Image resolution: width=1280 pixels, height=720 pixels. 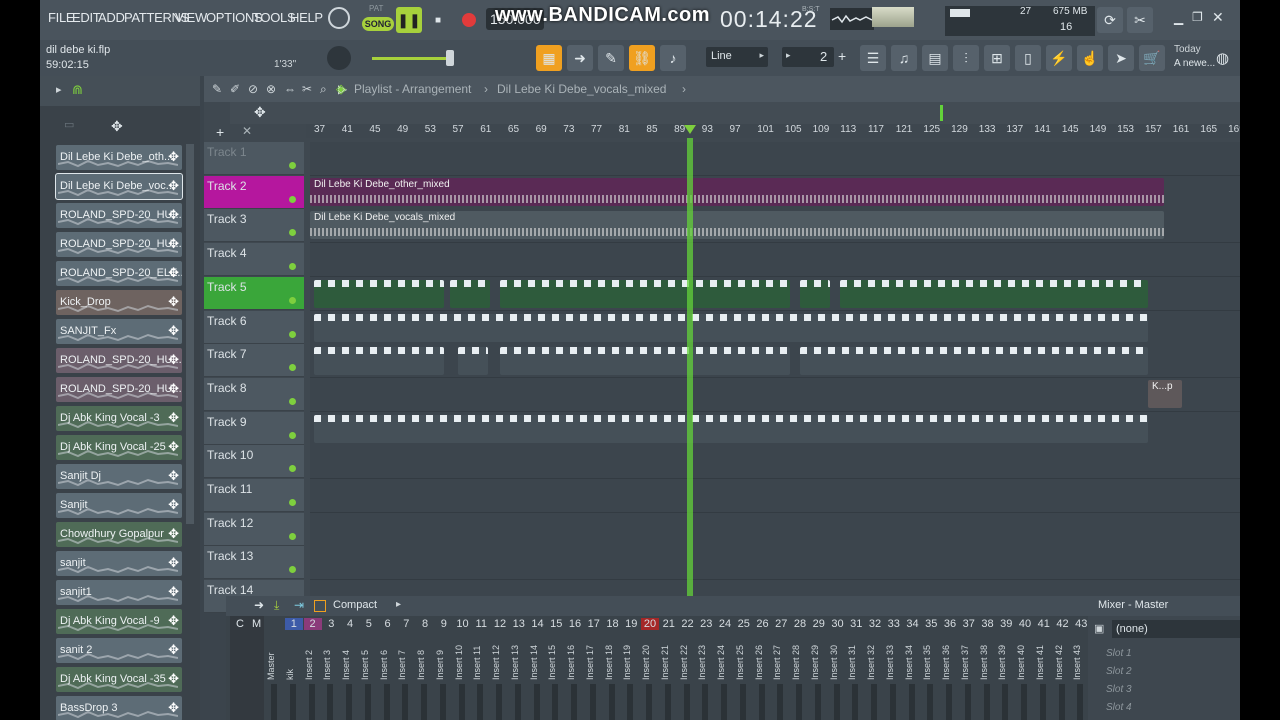 What do you see at coordinates (725, 660) in the screenshot?
I see `mixer-channel-name: Insert 24` at bounding box center [725, 660].